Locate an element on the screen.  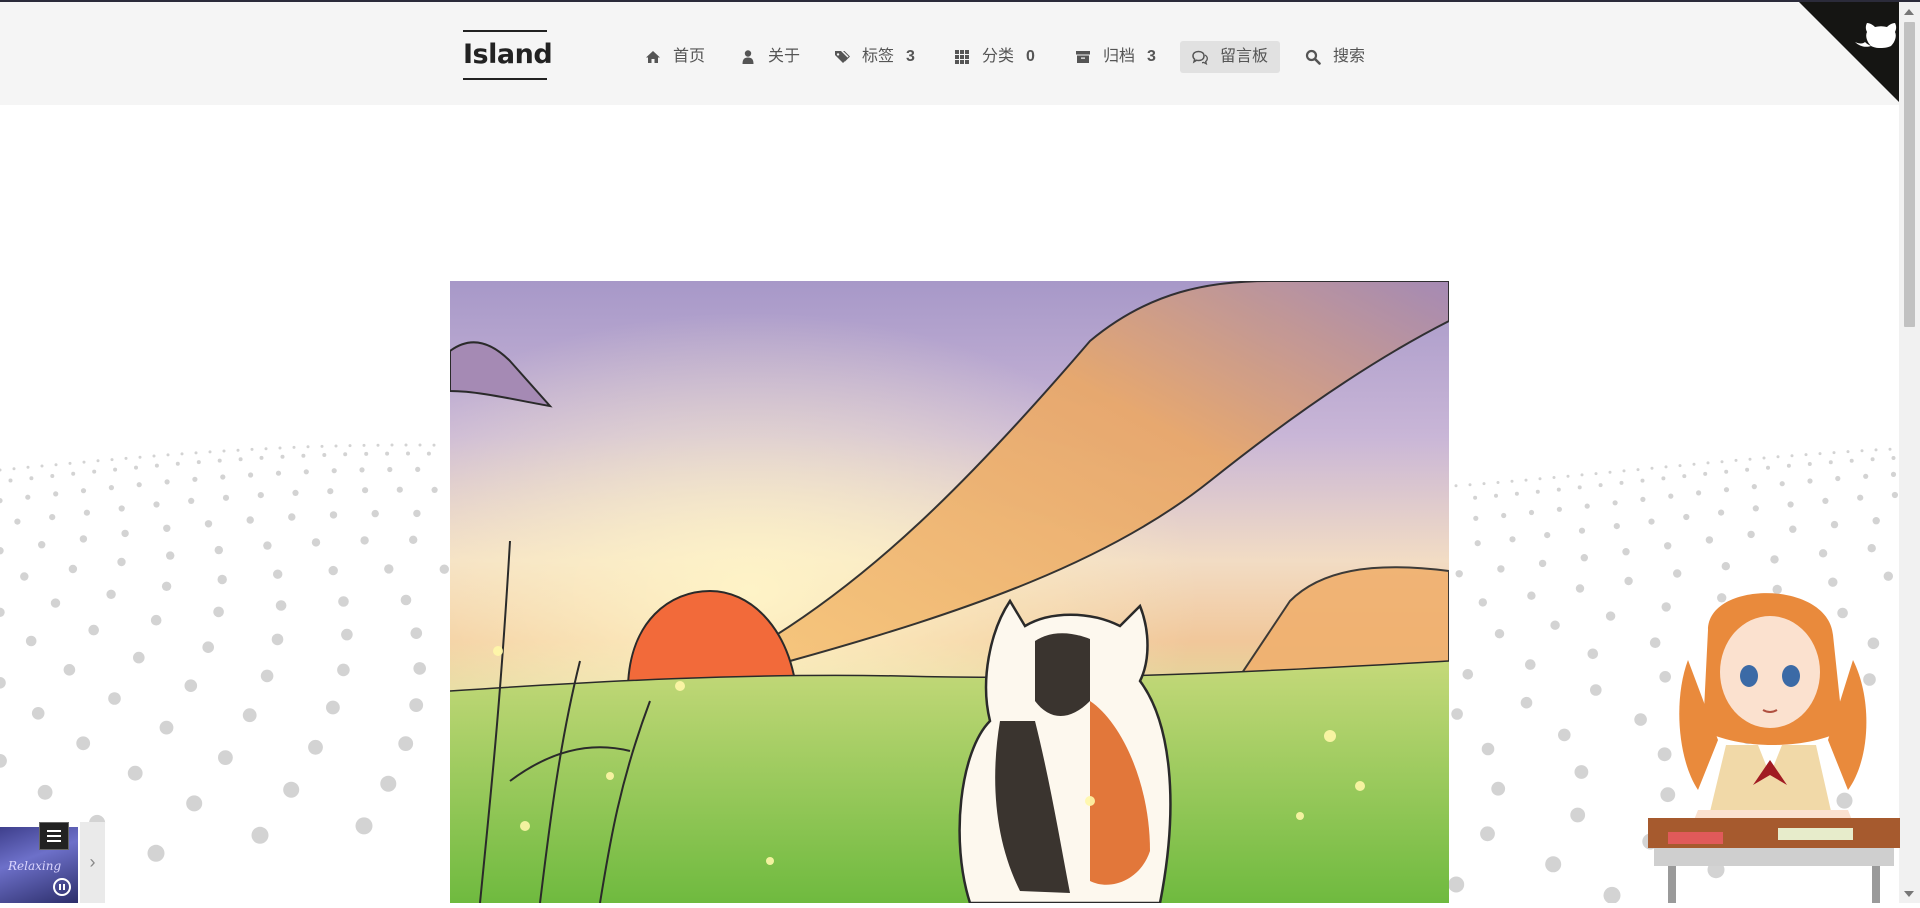
main-nav: 首页 关于 标签 3 分类 0 归档 3 留言板 搜索 is located at coordinates (949, 57).